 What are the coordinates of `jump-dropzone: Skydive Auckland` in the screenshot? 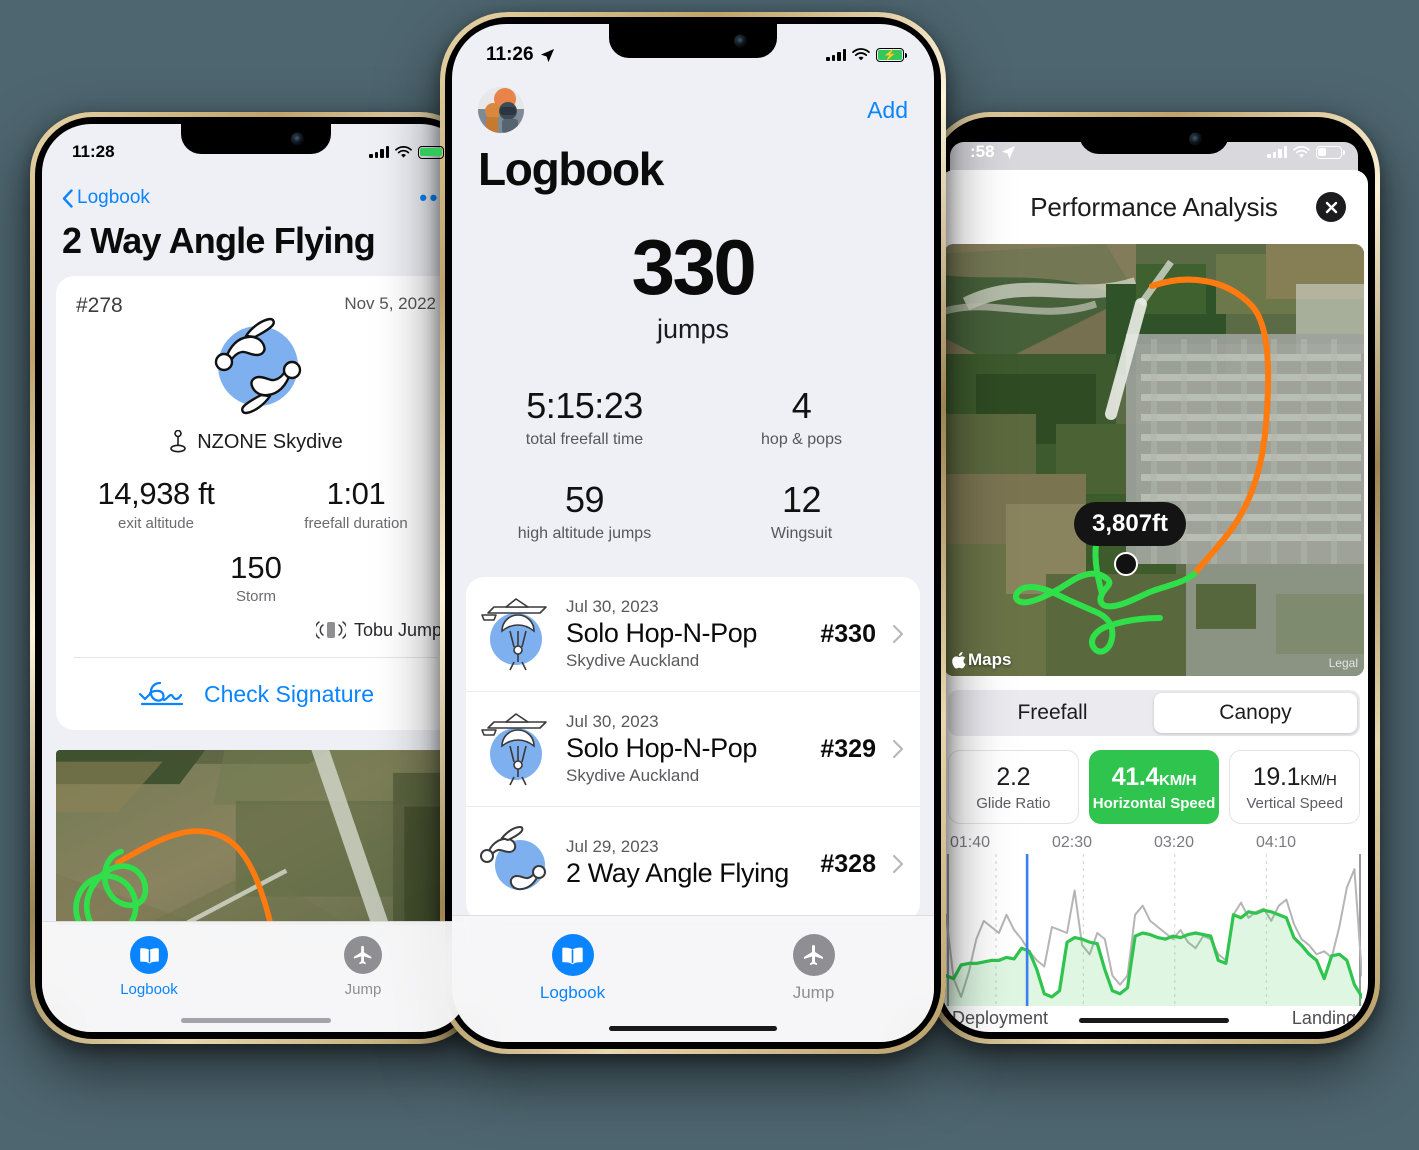 It's located at (633, 775).